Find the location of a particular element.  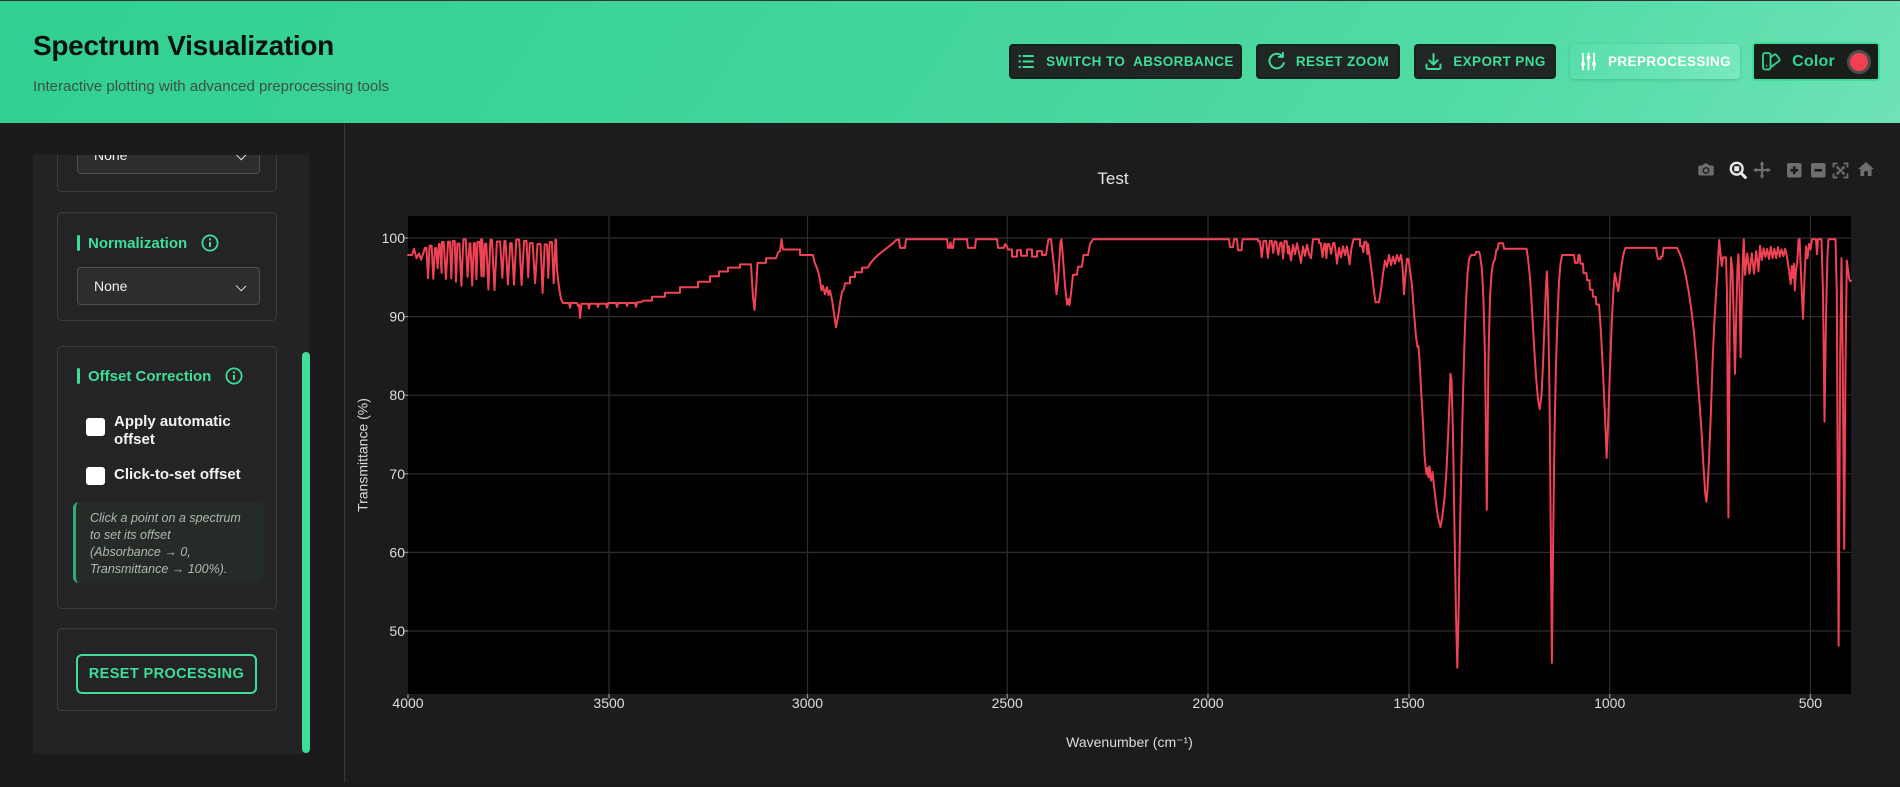

svg-text: Transmittance (%) is located at coordinates (363, 455).